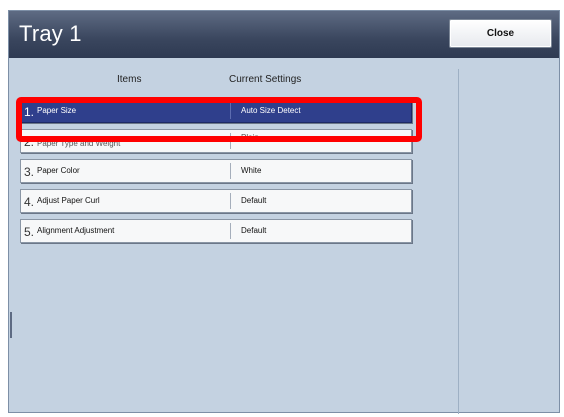 This screenshot has width=564, height=417. I want to click on settings-row-alignment-adjustment: 5. Alignment Adjustment Default, so click(216, 231).